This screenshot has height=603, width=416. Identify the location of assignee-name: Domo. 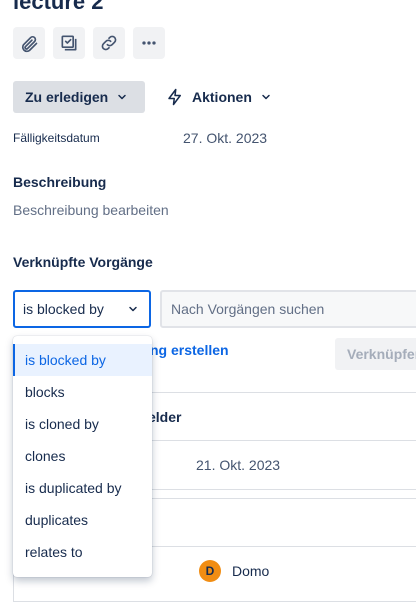
(250, 571).